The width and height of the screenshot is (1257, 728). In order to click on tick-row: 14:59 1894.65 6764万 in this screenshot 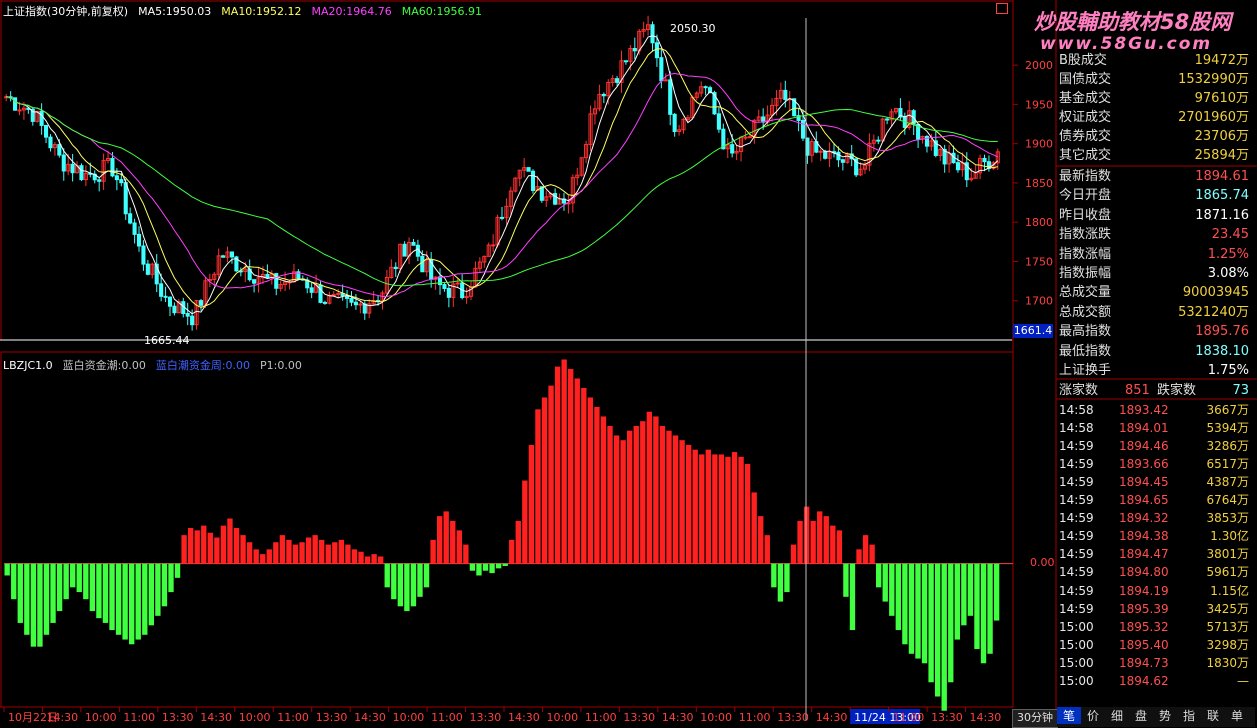, I will do `click(1156, 500)`.